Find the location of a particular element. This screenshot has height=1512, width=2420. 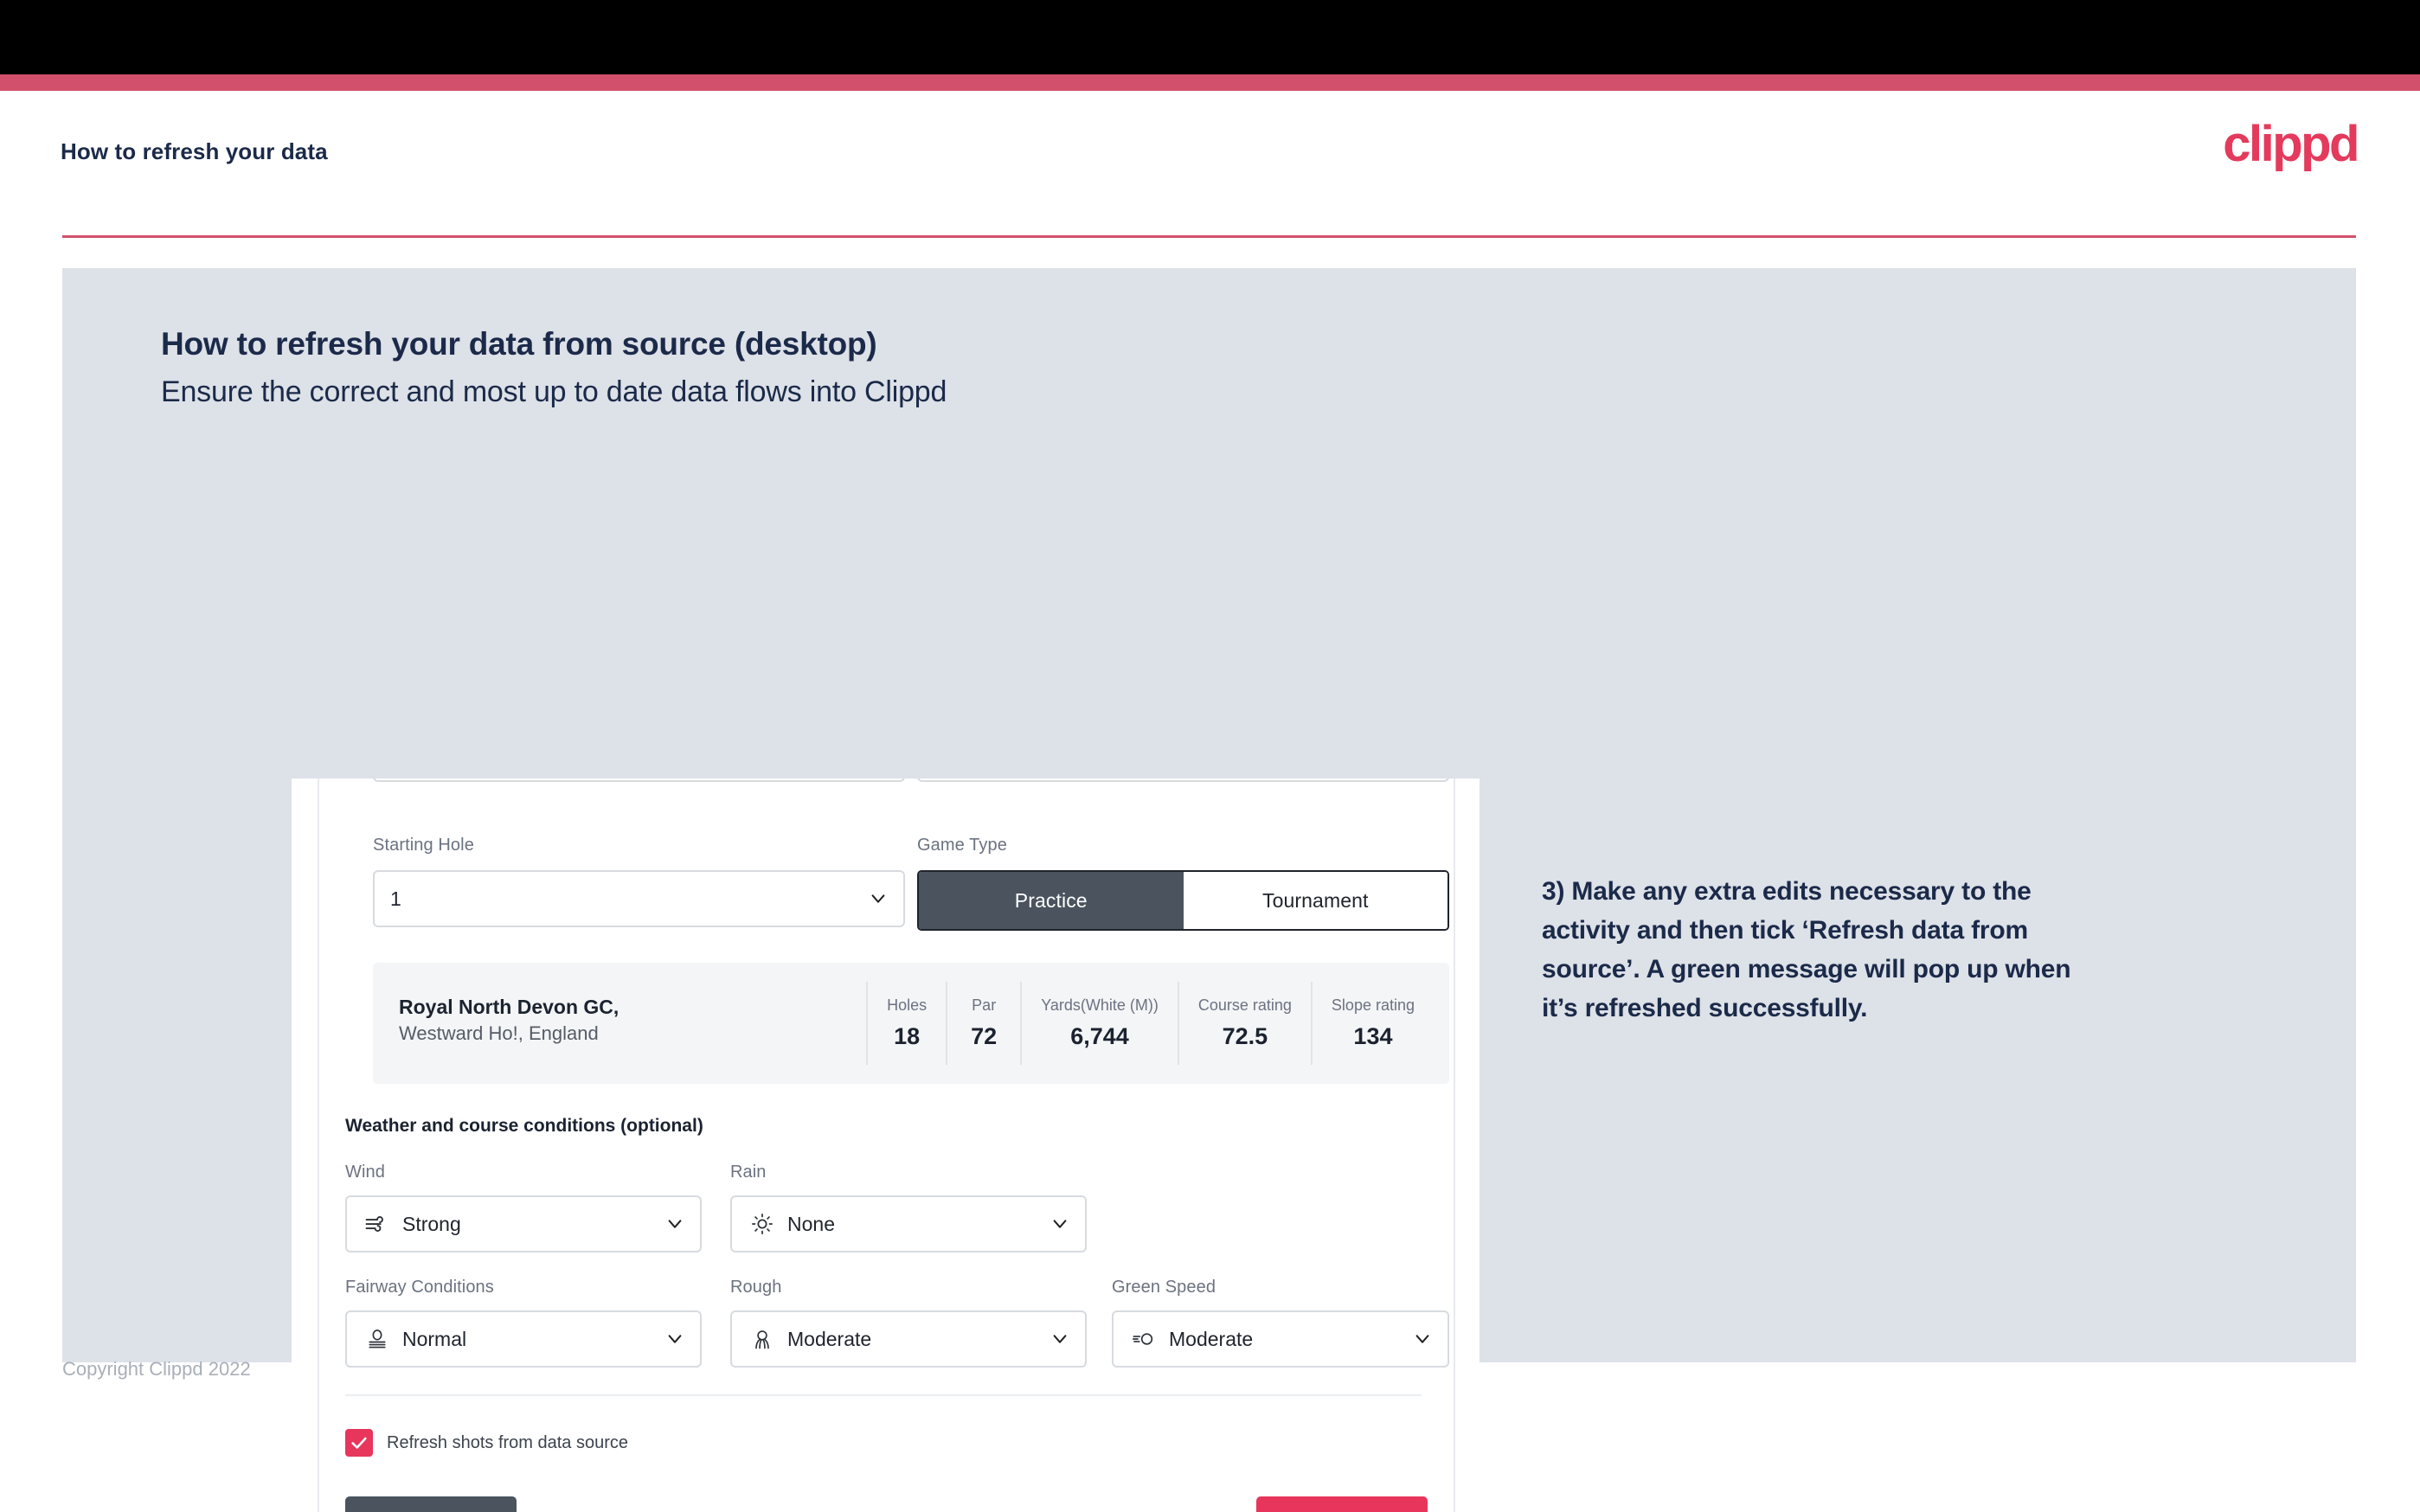

conditions-section-heading: Weather and course conditions (optional) is located at coordinates (524, 1126).